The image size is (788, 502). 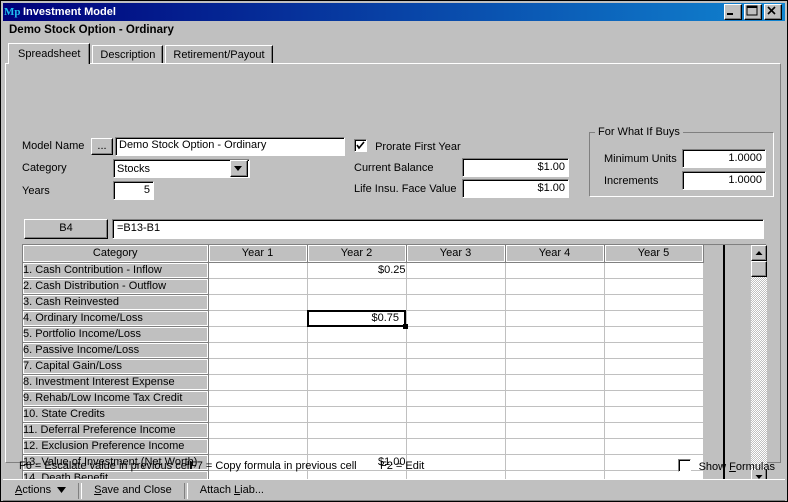 I want to click on show-formulas-checkbox: Show Formulas, so click(x=726, y=466).